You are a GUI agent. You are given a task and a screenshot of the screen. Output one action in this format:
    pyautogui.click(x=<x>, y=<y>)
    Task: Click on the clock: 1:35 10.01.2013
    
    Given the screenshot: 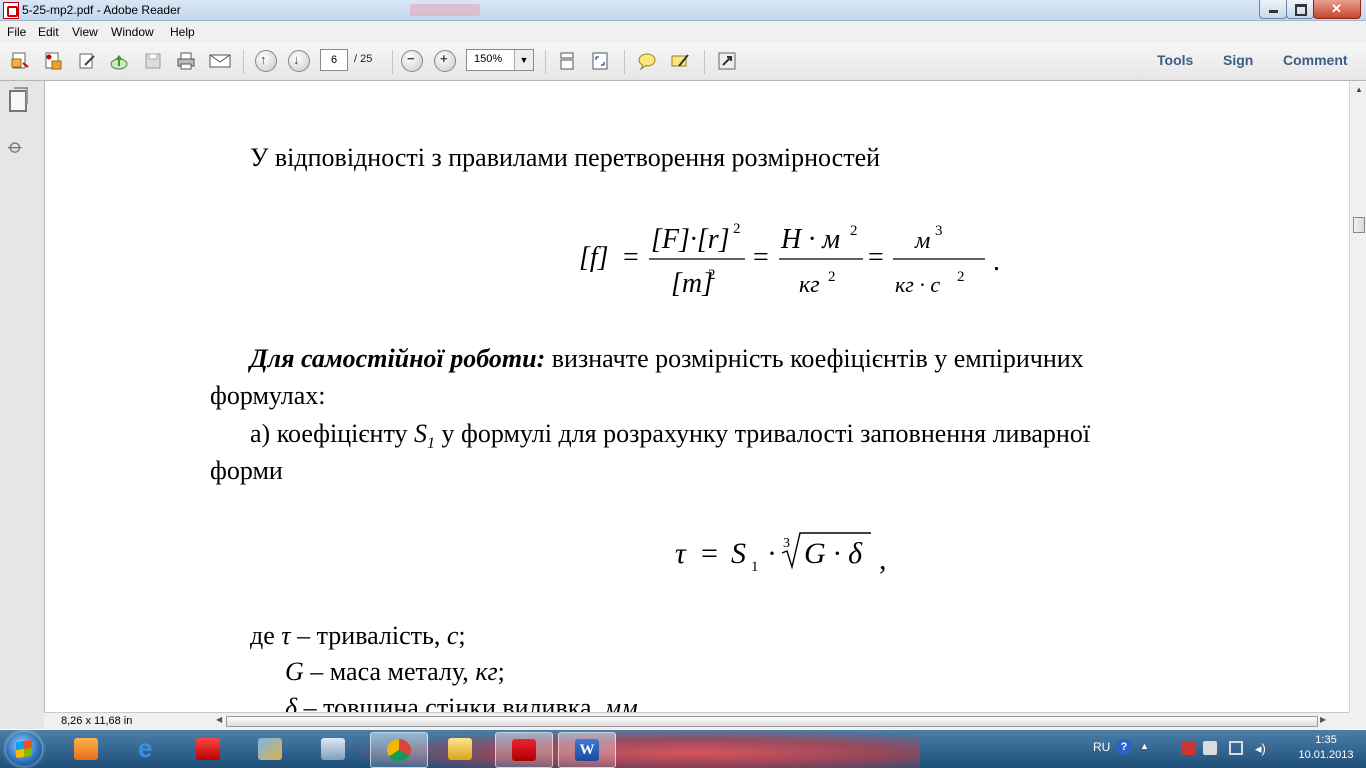 What is the action you would take?
    pyautogui.click(x=1326, y=748)
    